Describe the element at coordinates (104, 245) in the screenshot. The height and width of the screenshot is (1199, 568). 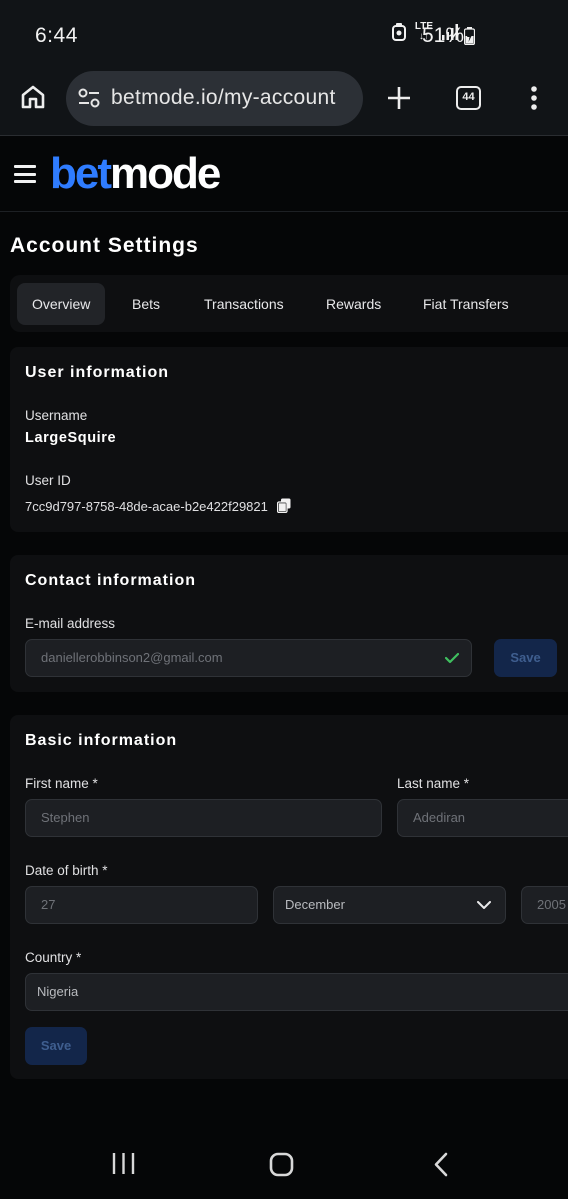
I see `page-title: Account Settings` at that location.